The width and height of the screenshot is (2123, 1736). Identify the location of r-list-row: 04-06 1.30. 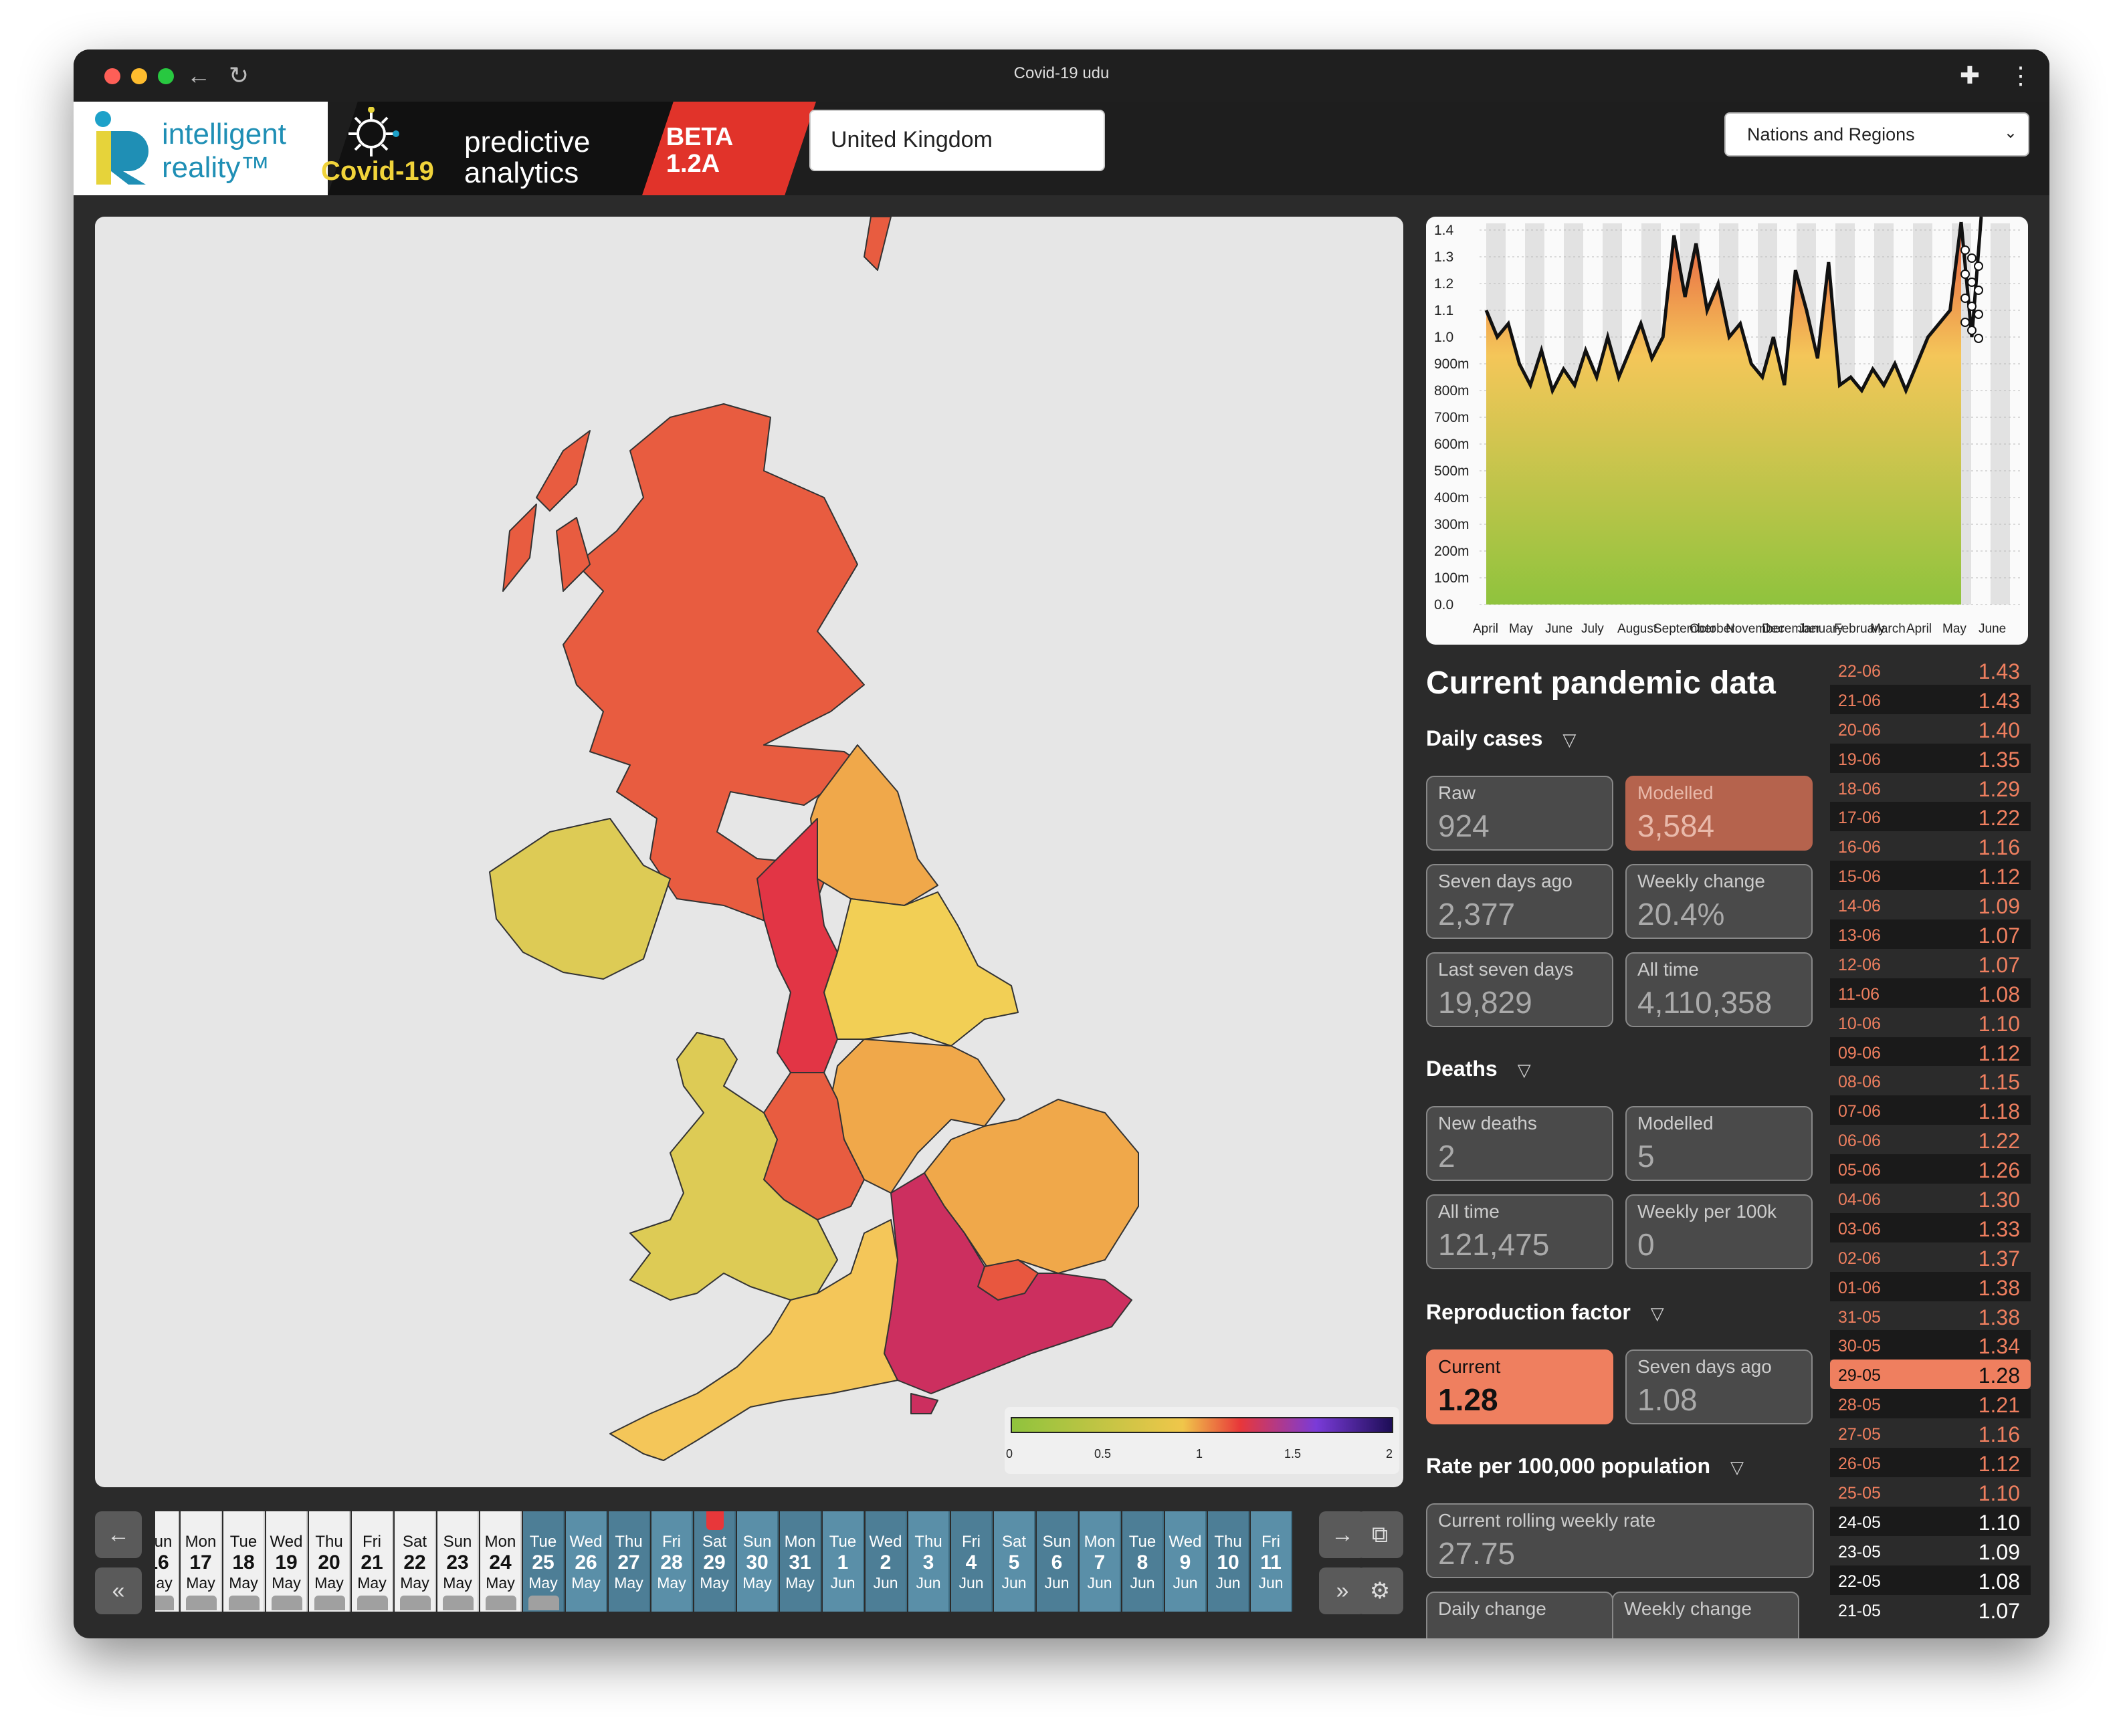
(1931, 1198).